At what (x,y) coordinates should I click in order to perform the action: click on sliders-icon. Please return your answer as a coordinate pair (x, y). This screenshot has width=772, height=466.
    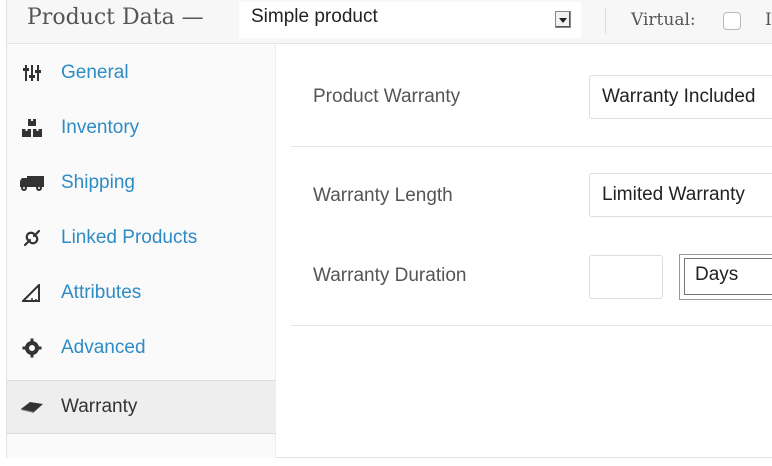
    Looking at the image, I should click on (32, 73).